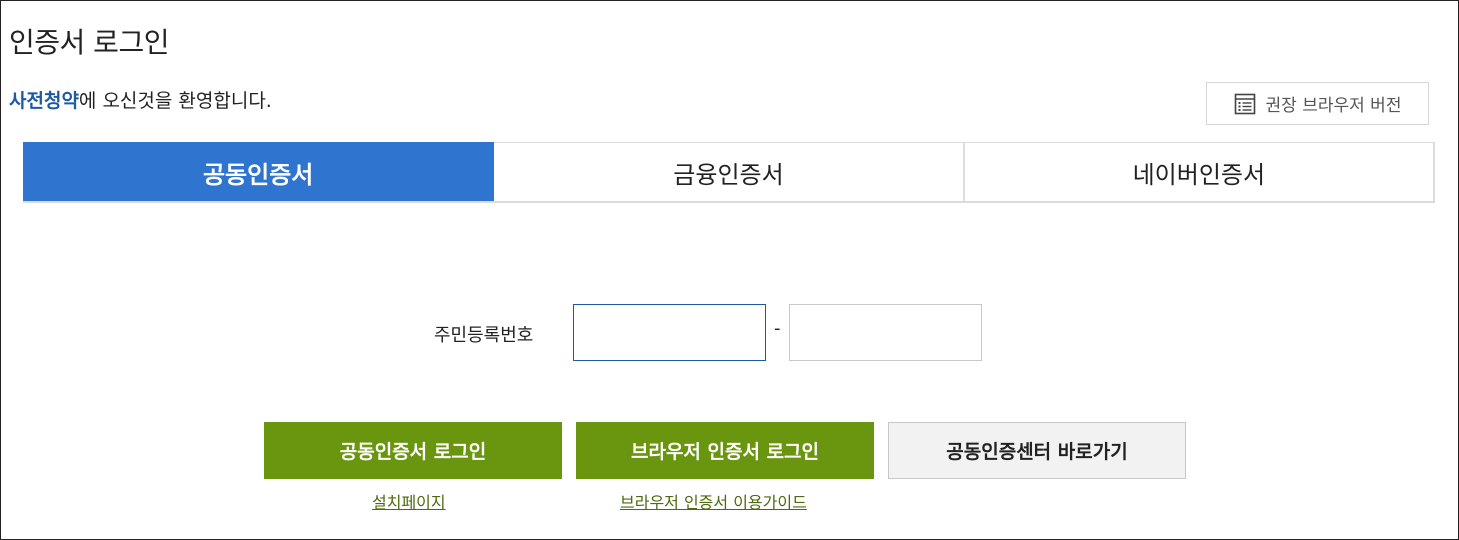  What do you see at coordinates (413, 450) in the screenshot?
I see `joint-cert-login-button: 공동인증서 로그인` at bounding box center [413, 450].